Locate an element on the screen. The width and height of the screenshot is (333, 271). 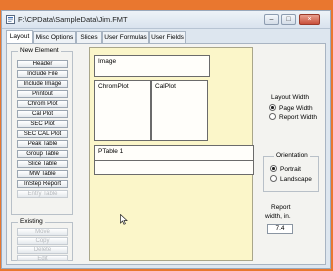
report-width-label: Report Width is located at coordinates (298, 118).